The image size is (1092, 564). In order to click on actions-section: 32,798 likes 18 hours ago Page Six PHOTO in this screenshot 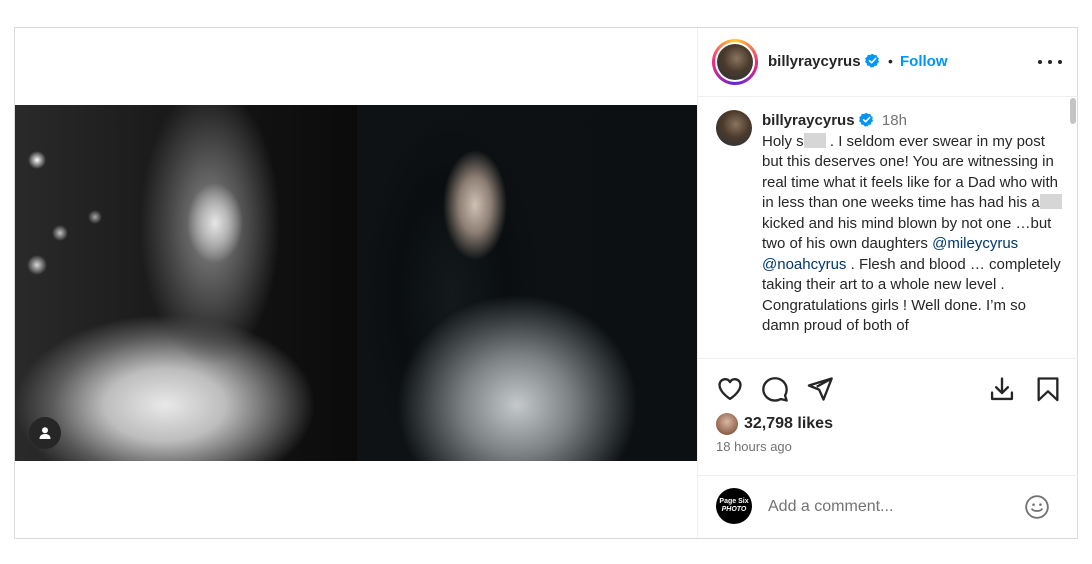, I will do `click(888, 448)`.